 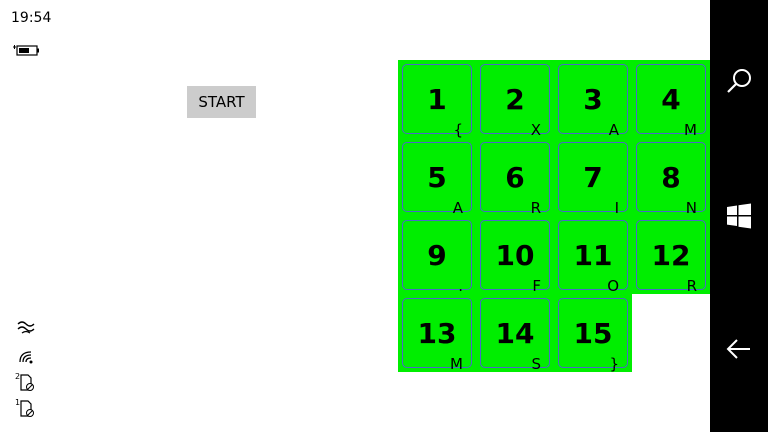 I want to click on puzzle-tile: 2 X, so click(x=515, y=101).